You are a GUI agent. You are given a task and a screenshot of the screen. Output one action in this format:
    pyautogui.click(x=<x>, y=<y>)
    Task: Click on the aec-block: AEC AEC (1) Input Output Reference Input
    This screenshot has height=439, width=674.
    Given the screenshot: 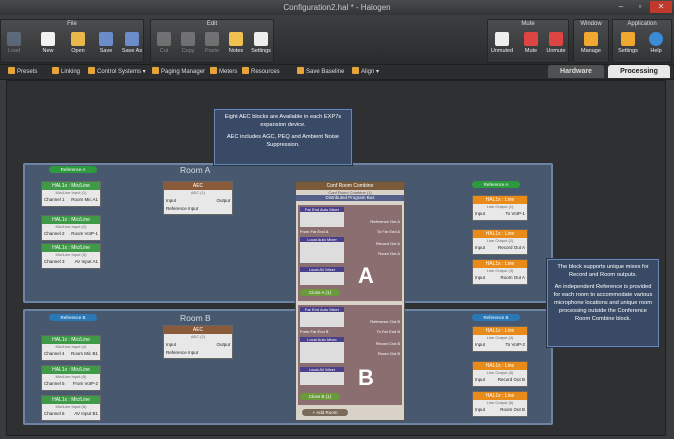 What is the action you would take?
    pyautogui.click(x=198, y=198)
    